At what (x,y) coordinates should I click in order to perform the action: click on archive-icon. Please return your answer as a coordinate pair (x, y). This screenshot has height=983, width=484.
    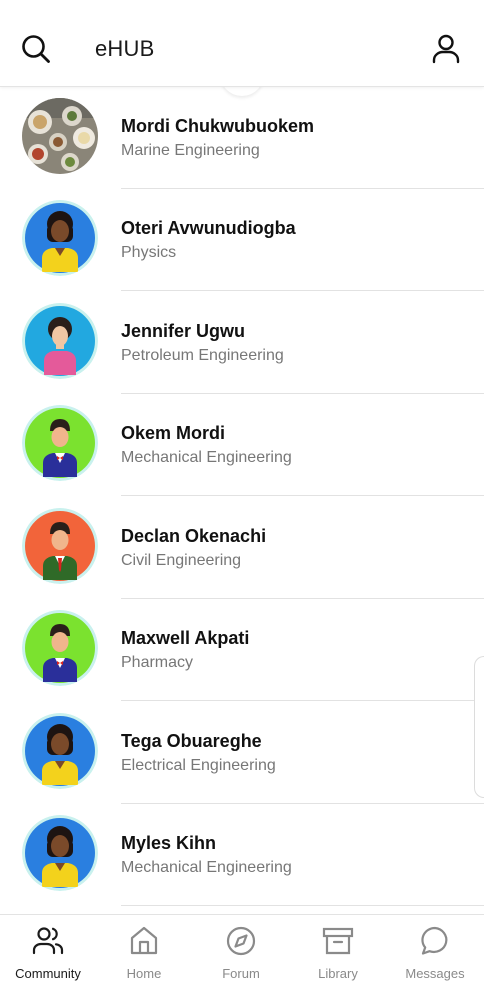
    Looking at the image, I should click on (338, 941).